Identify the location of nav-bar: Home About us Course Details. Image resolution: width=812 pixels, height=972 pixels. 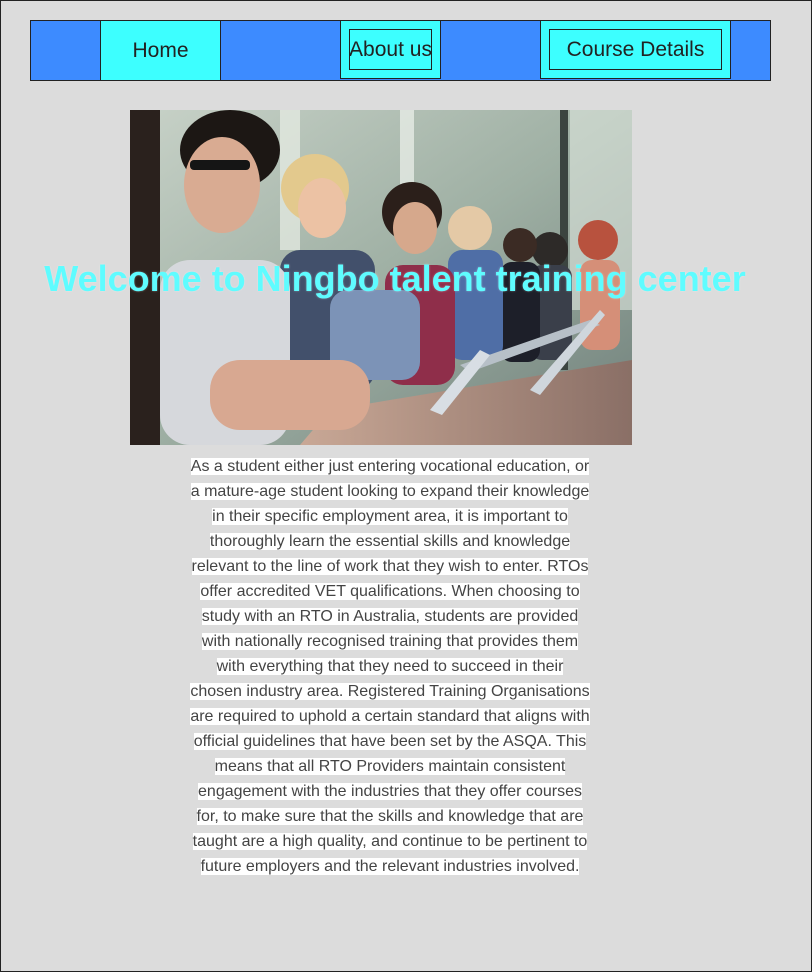
(400, 50).